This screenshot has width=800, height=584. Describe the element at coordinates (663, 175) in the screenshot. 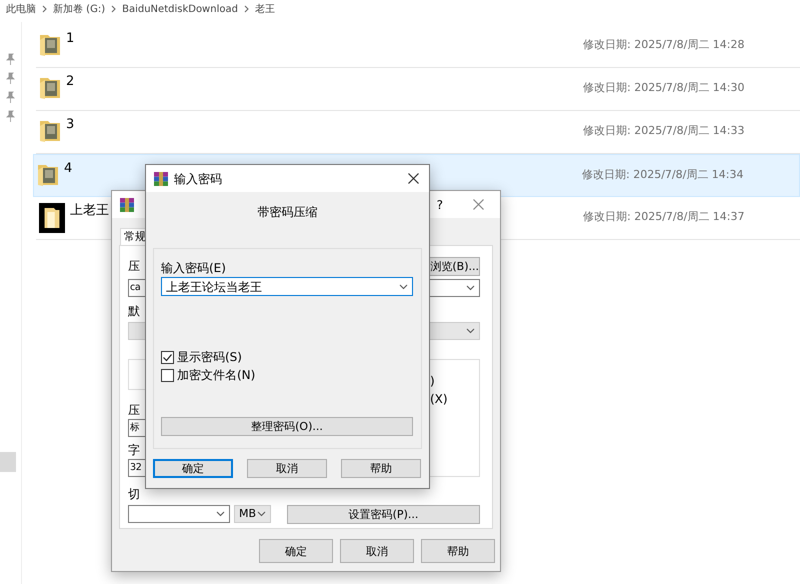

I see `modified-date: 修改日期: 2025/7/8/周二 14:34` at that location.